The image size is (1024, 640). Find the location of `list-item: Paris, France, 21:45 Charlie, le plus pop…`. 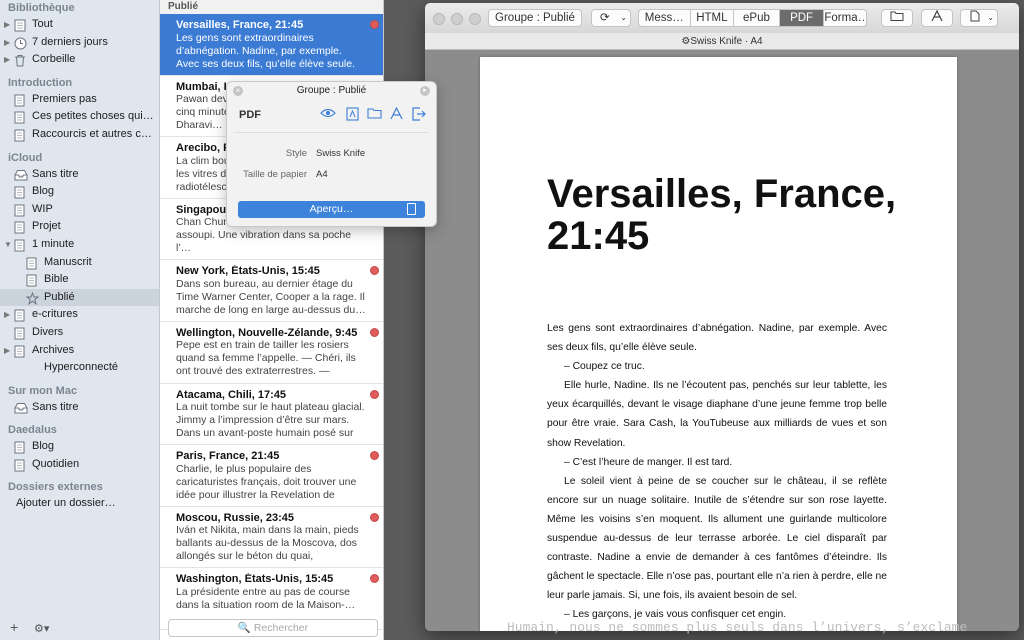

list-item: Paris, France, 21:45 Charlie, le plus pop… is located at coordinates (271, 476).